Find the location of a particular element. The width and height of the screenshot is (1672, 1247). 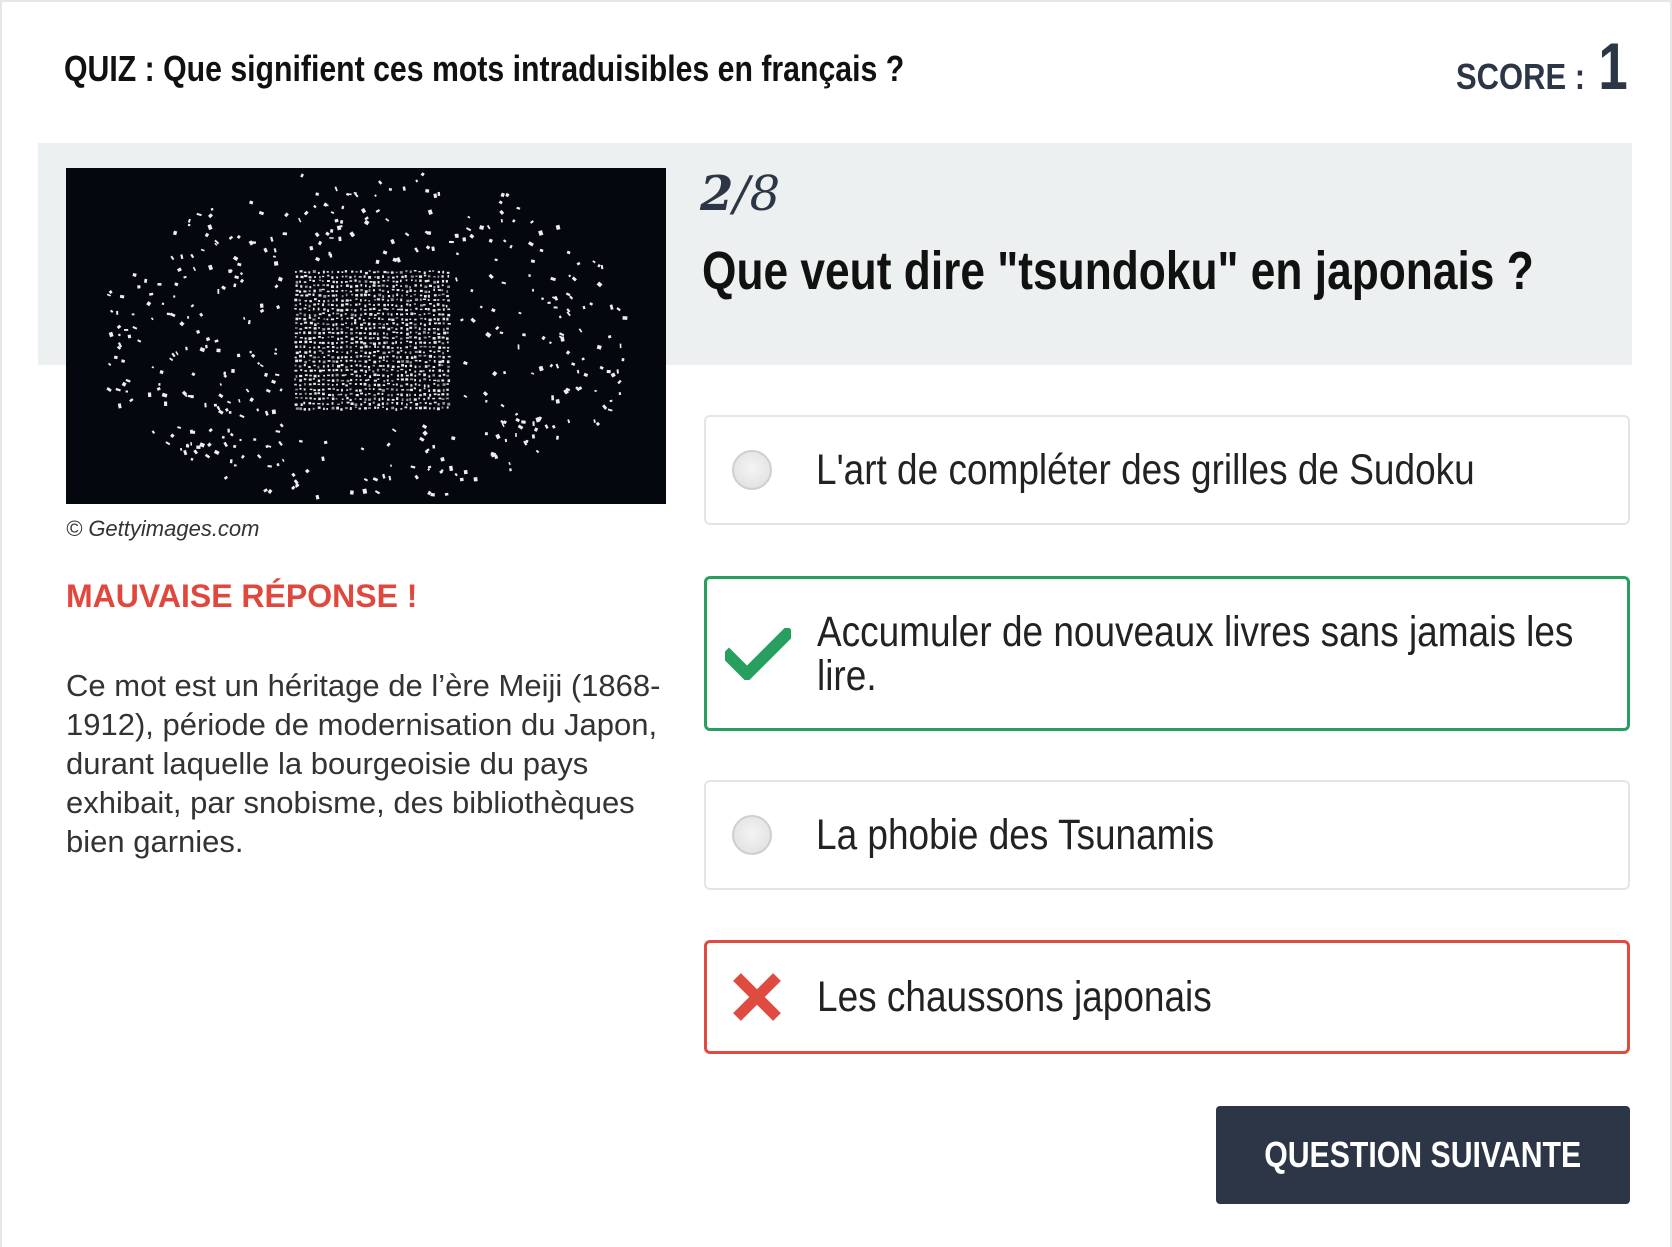

image-credit: © Gettyimages.com is located at coordinates (163, 528).